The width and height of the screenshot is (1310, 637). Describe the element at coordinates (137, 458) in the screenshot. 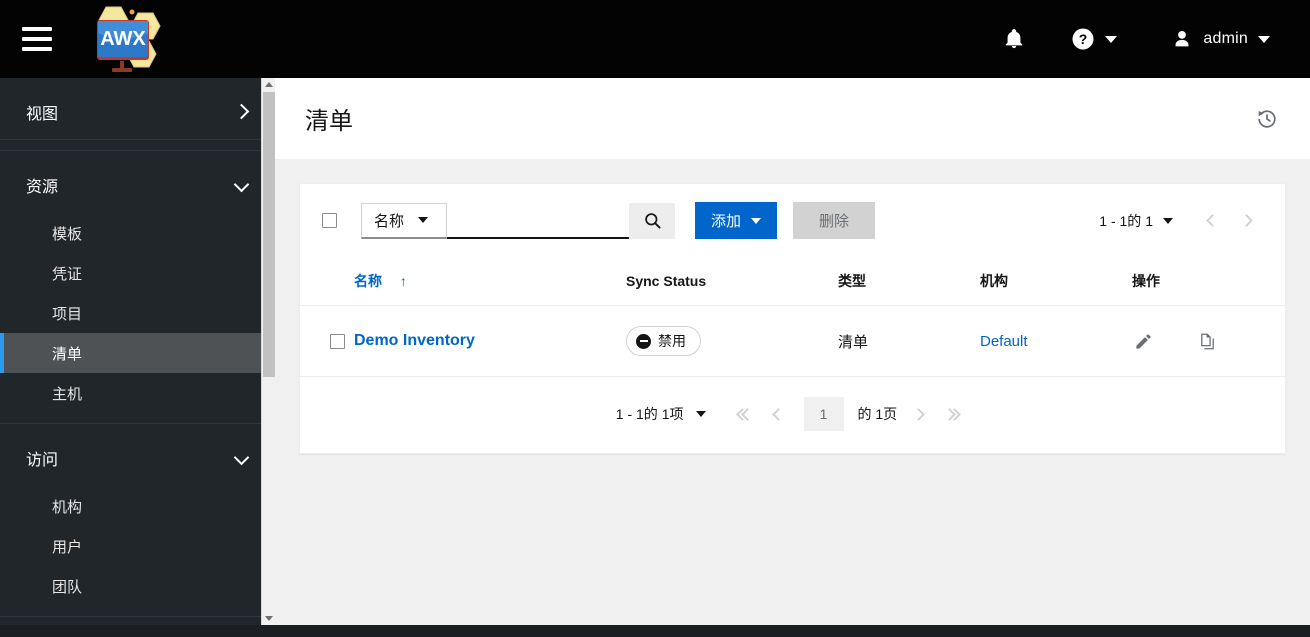

I see `sidebar-section-access: 访问` at that location.